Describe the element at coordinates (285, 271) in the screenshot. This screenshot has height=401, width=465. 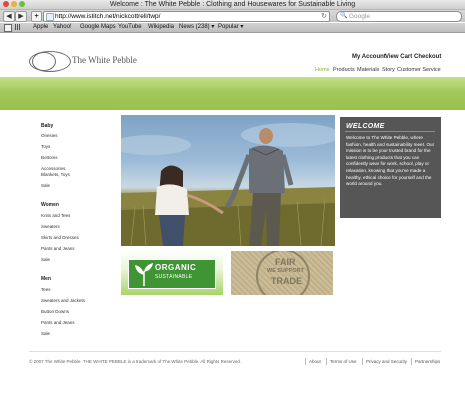
I see `we-support-text: WE SUPPORT` at that location.